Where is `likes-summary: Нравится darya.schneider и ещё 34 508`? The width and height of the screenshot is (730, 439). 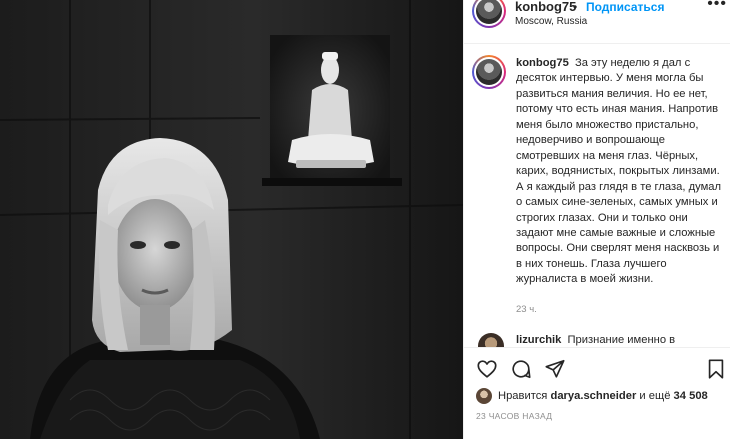
likes-summary: Нравится darya.schneider и ещё 34 508 is located at coordinates (592, 396).